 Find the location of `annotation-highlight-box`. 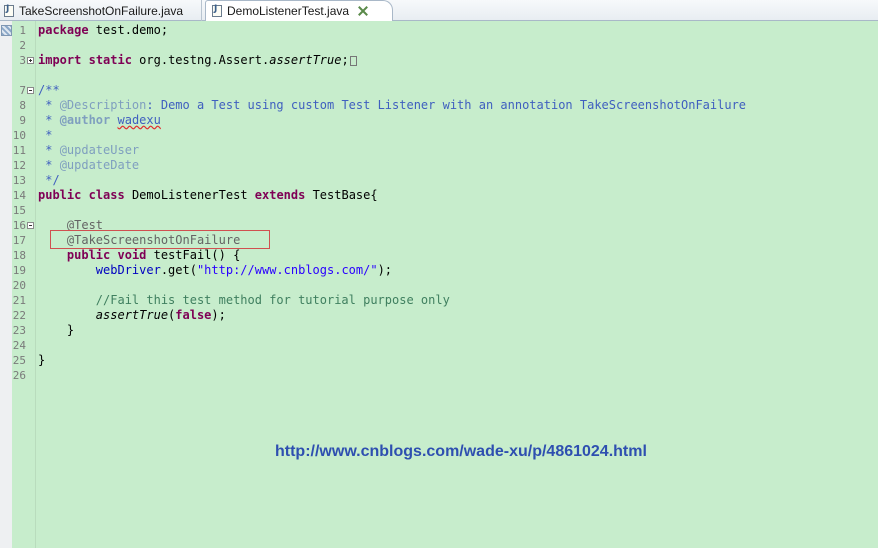

annotation-highlight-box is located at coordinates (160, 239).